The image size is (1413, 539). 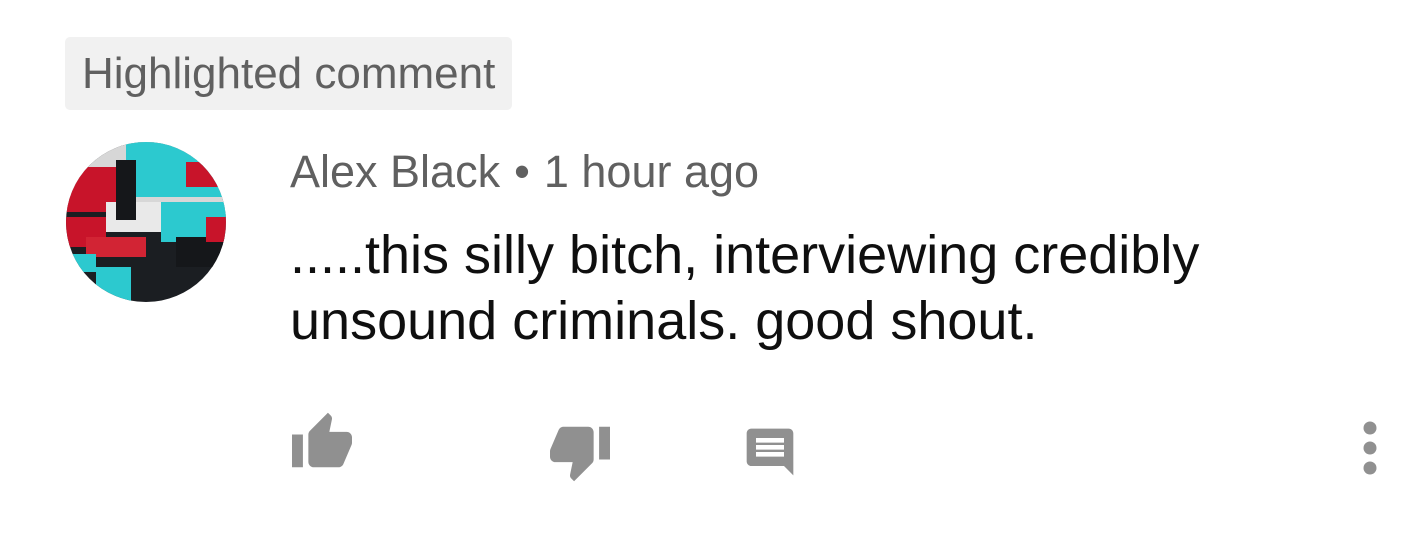 I want to click on avatar, so click(x=146, y=222).